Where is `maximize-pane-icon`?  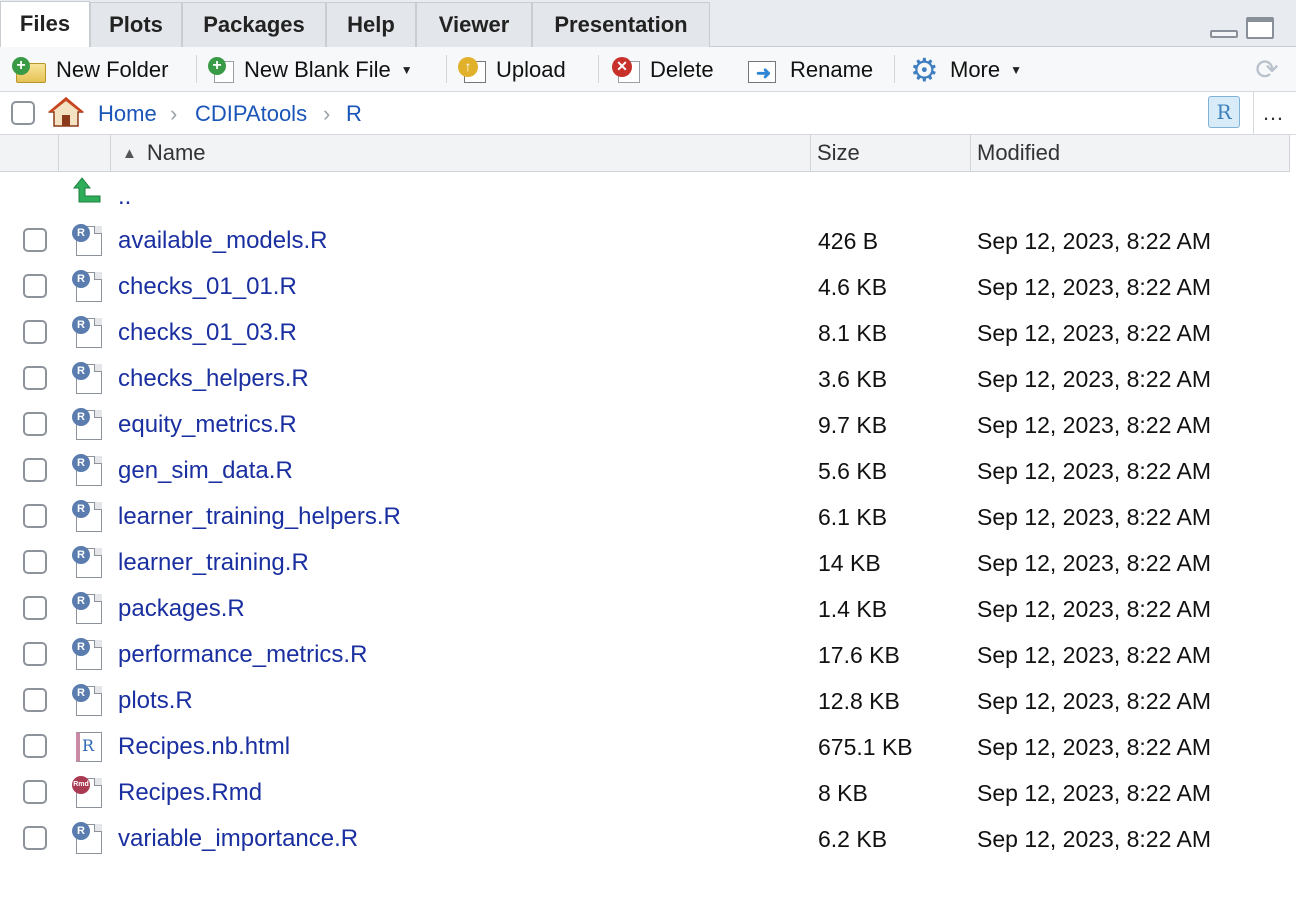
maximize-pane-icon is located at coordinates (1260, 28).